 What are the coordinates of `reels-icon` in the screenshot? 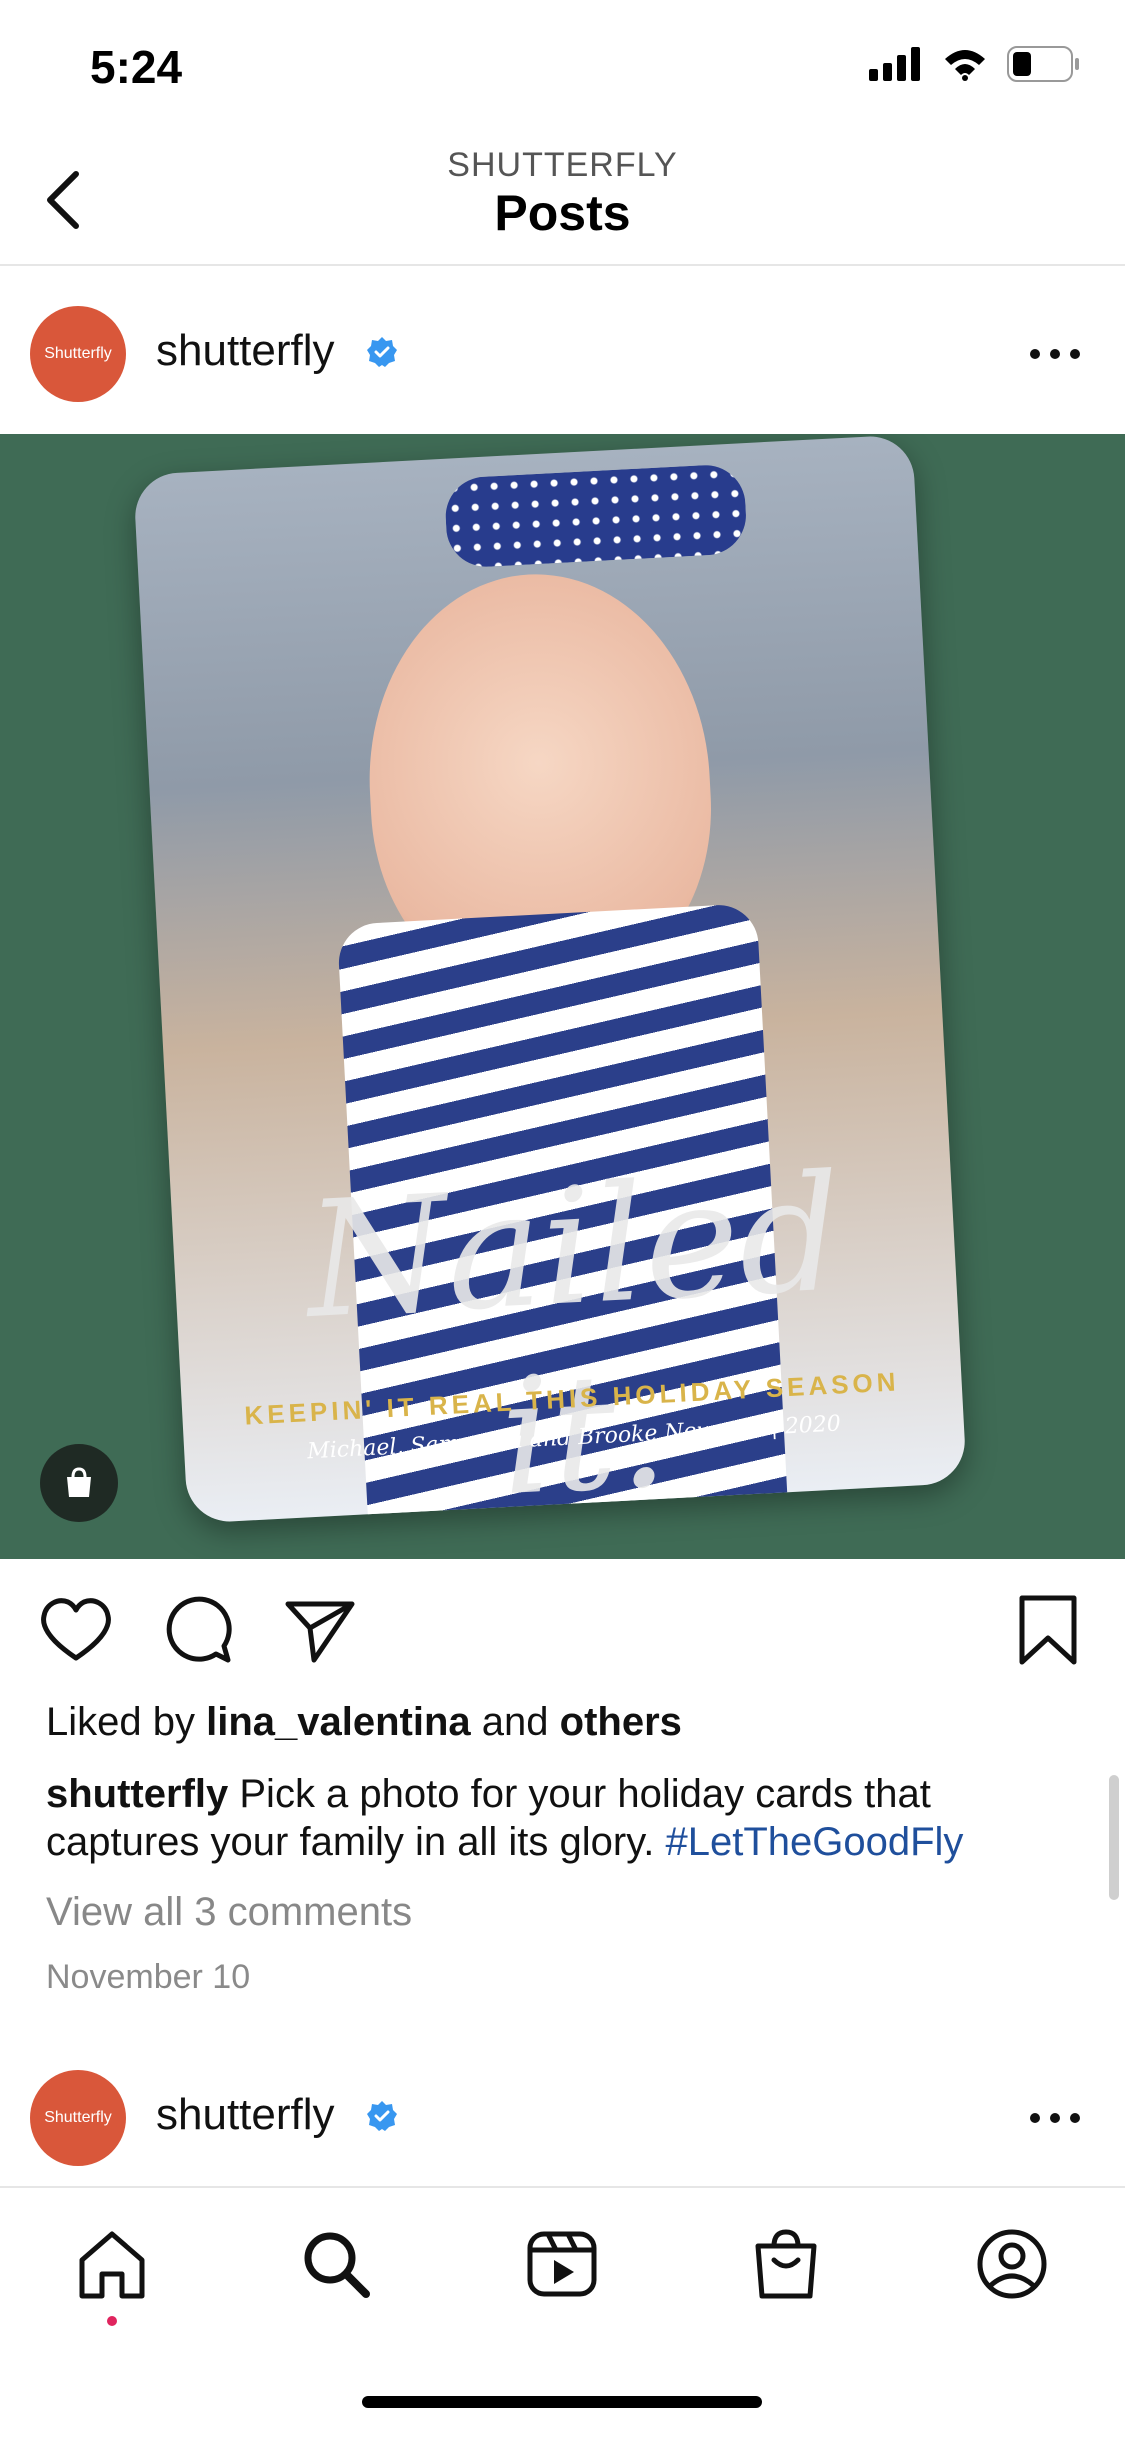 It's located at (562, 2264).